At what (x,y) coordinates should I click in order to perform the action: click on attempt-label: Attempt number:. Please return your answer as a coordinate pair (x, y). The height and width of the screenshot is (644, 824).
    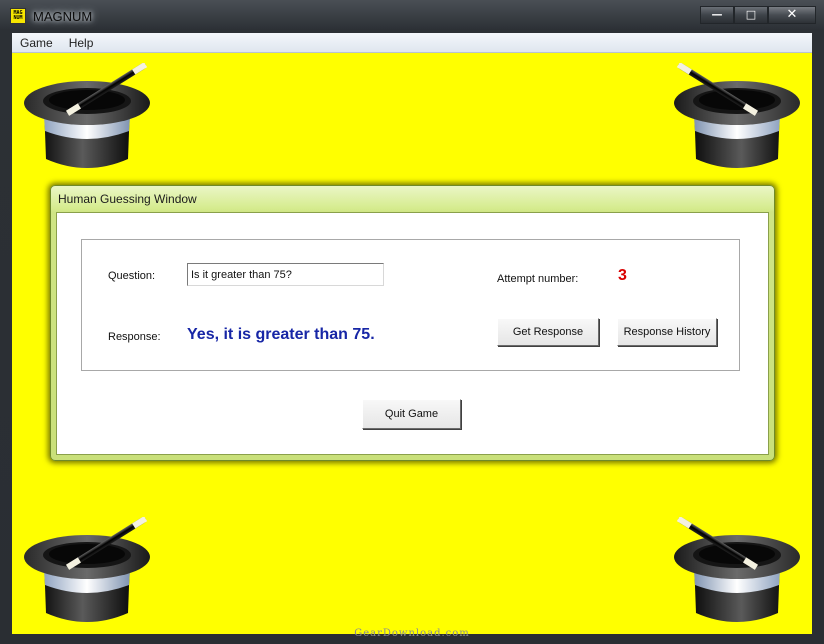
    Looking at the image, I should click on (538, 279).